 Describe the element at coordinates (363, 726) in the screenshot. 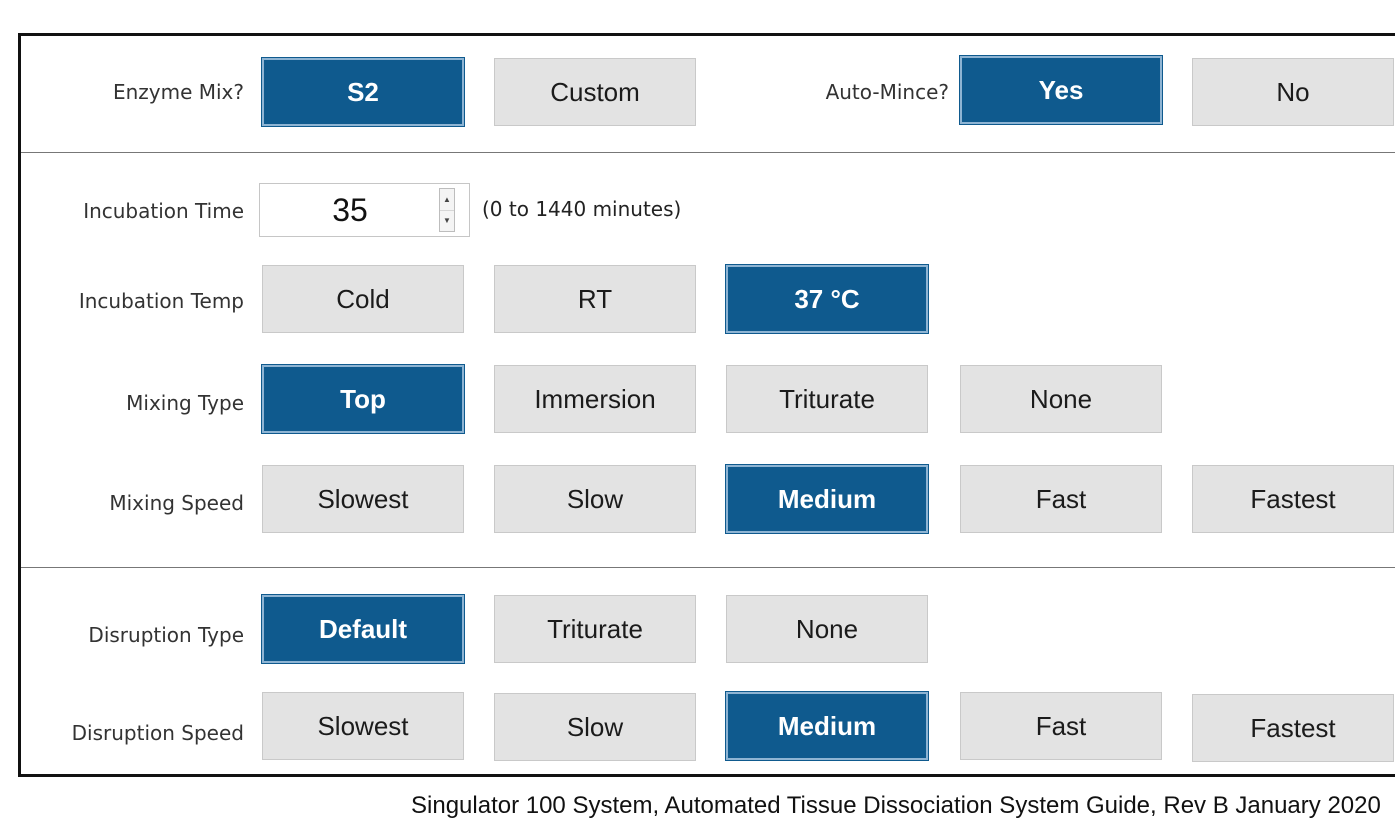

I see `disruption-speed-slowest-button: Slowest` at that location.